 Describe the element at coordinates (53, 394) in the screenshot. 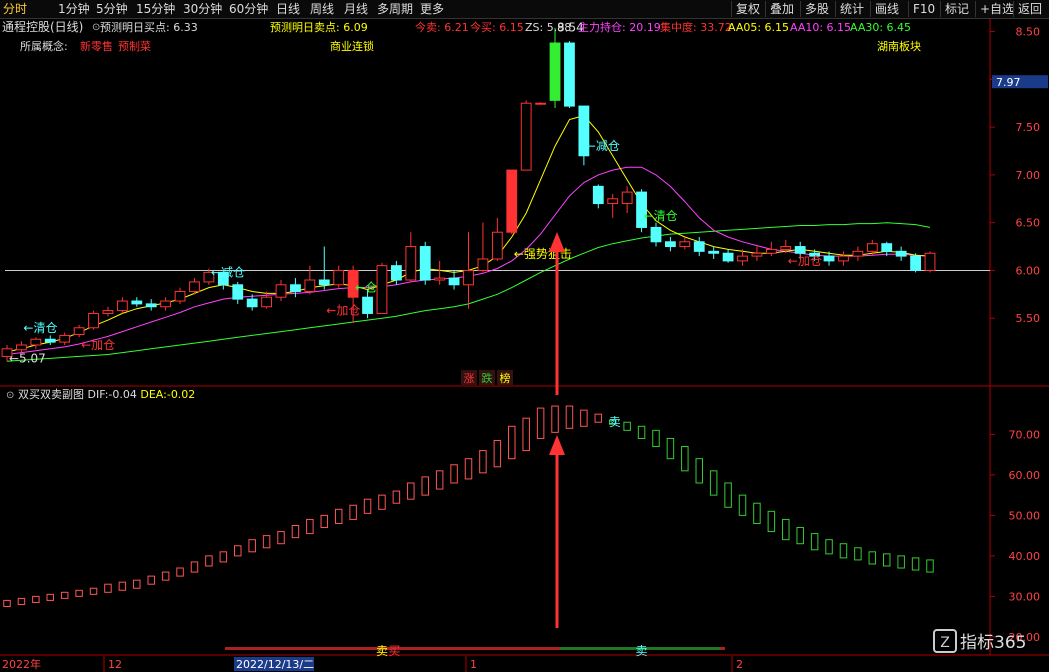

I see `indicator-header-part: 双买双卖副图` at that location.